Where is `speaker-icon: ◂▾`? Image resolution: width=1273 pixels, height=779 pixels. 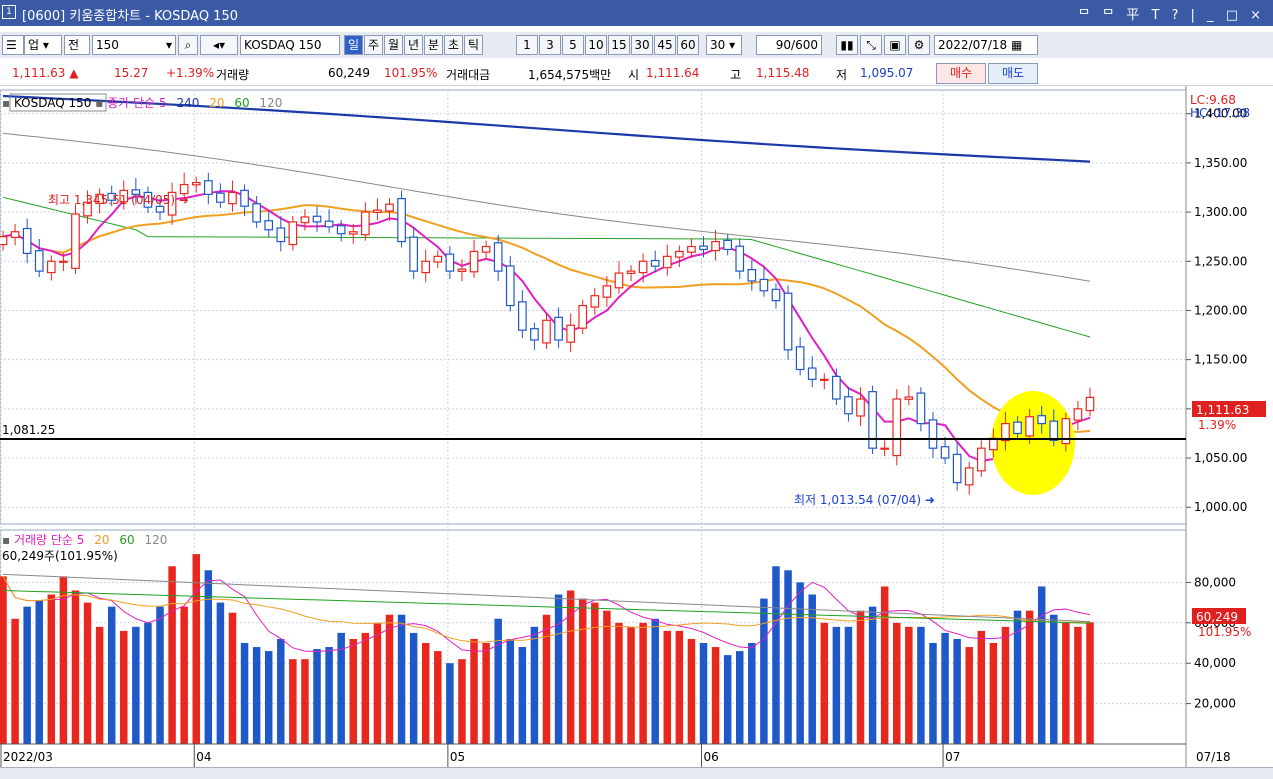
speaker-icon: ◂▾ is located at coordinates (219, 45).